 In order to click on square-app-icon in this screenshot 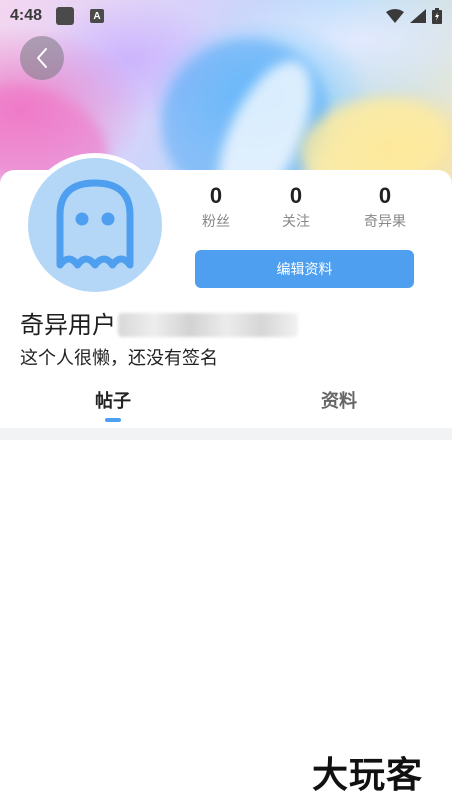, I will do `click(65, 16)`.